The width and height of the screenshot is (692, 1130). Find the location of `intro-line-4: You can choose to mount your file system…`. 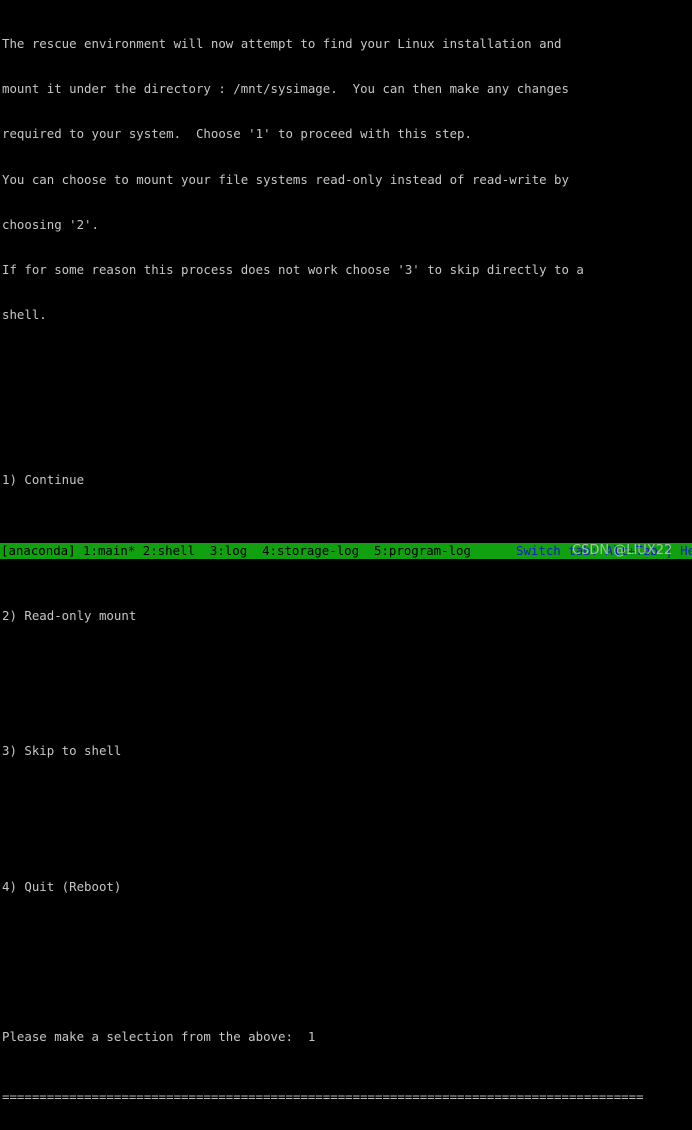

intro-line-4: You can choose to mount your file system… is located at coordinates (285, 179).